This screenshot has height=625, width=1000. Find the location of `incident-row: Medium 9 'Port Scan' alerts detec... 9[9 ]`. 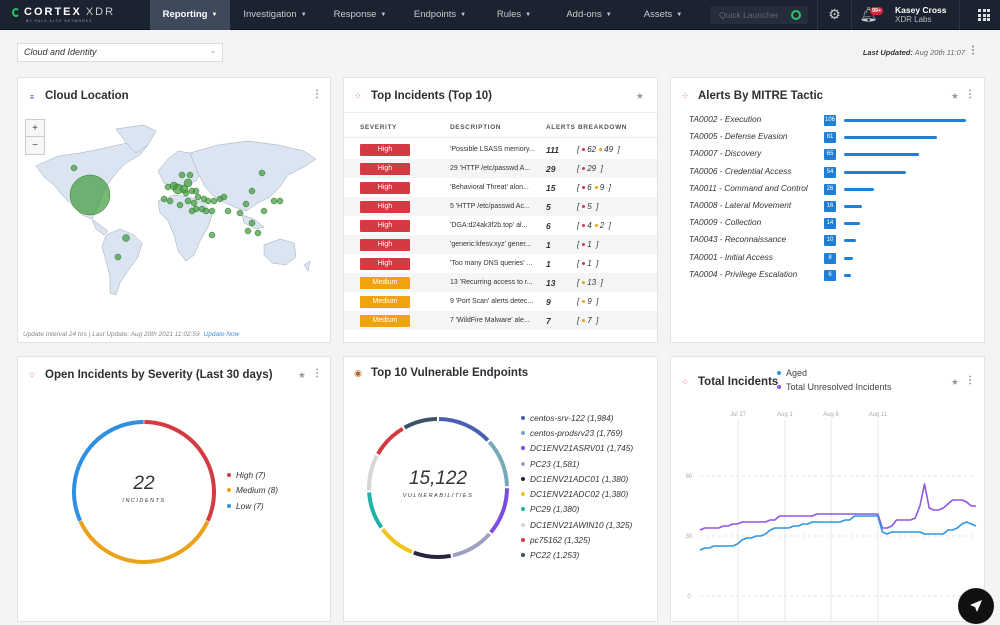

incident-row: Medium 9 'Port Scan' alerts detec... 9[9 ] is located at coordinates (500, 301).